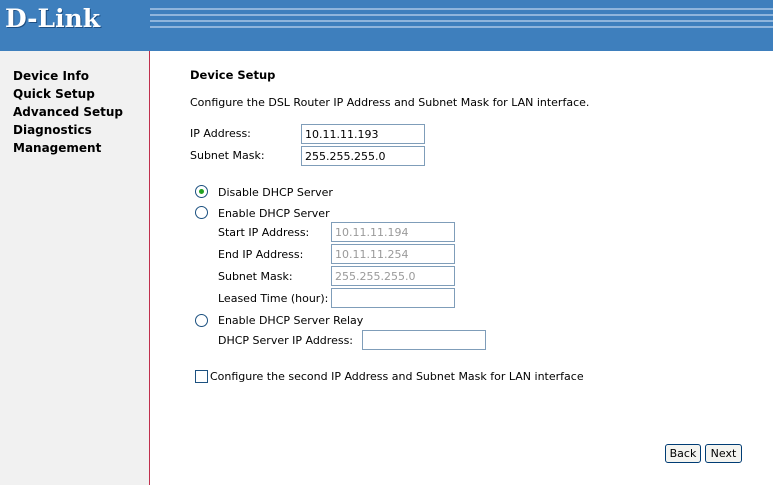  Describe the element at coordinates (363, 156) in the screenshot. I see `subnet-mask-input` at that location.